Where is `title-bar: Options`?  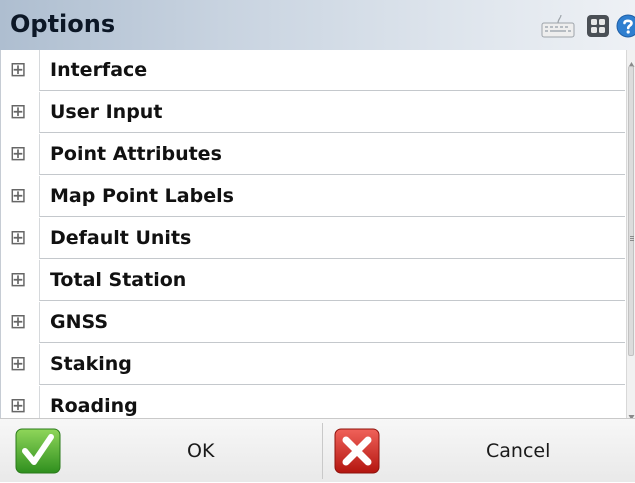
title-bar: Options is located at coordinates (317, 25).